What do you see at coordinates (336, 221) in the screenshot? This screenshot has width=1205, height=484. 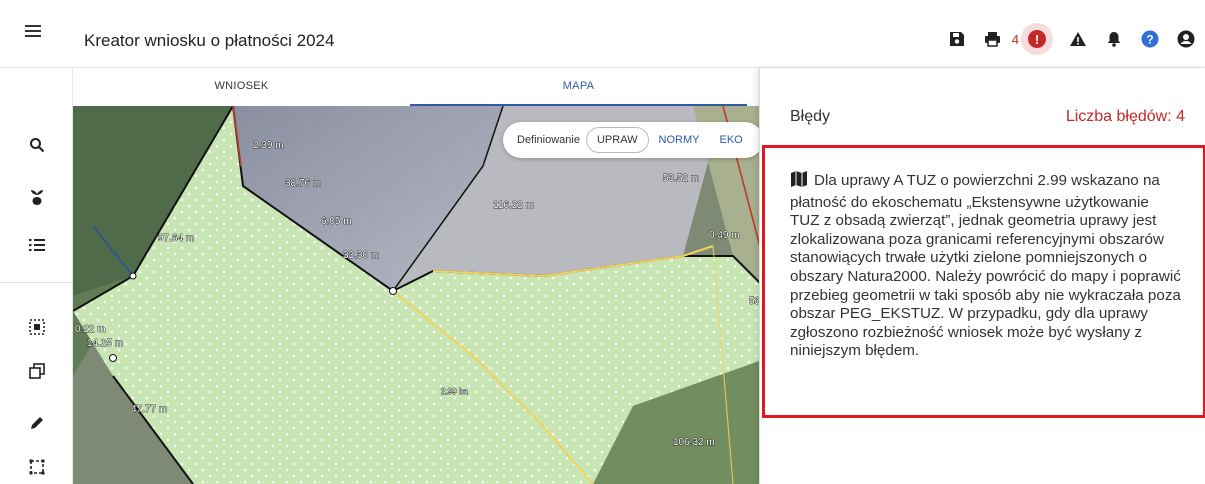 I see `measure-label: 6.05 m` at bounding box center [336, 221].